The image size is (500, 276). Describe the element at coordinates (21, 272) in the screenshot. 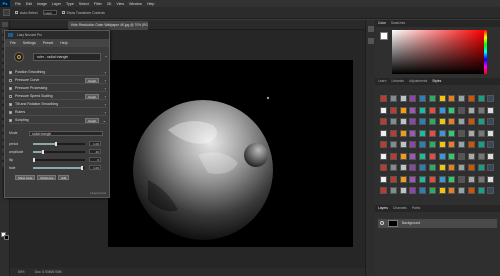

I see `zoom-level: 50%` at that location.